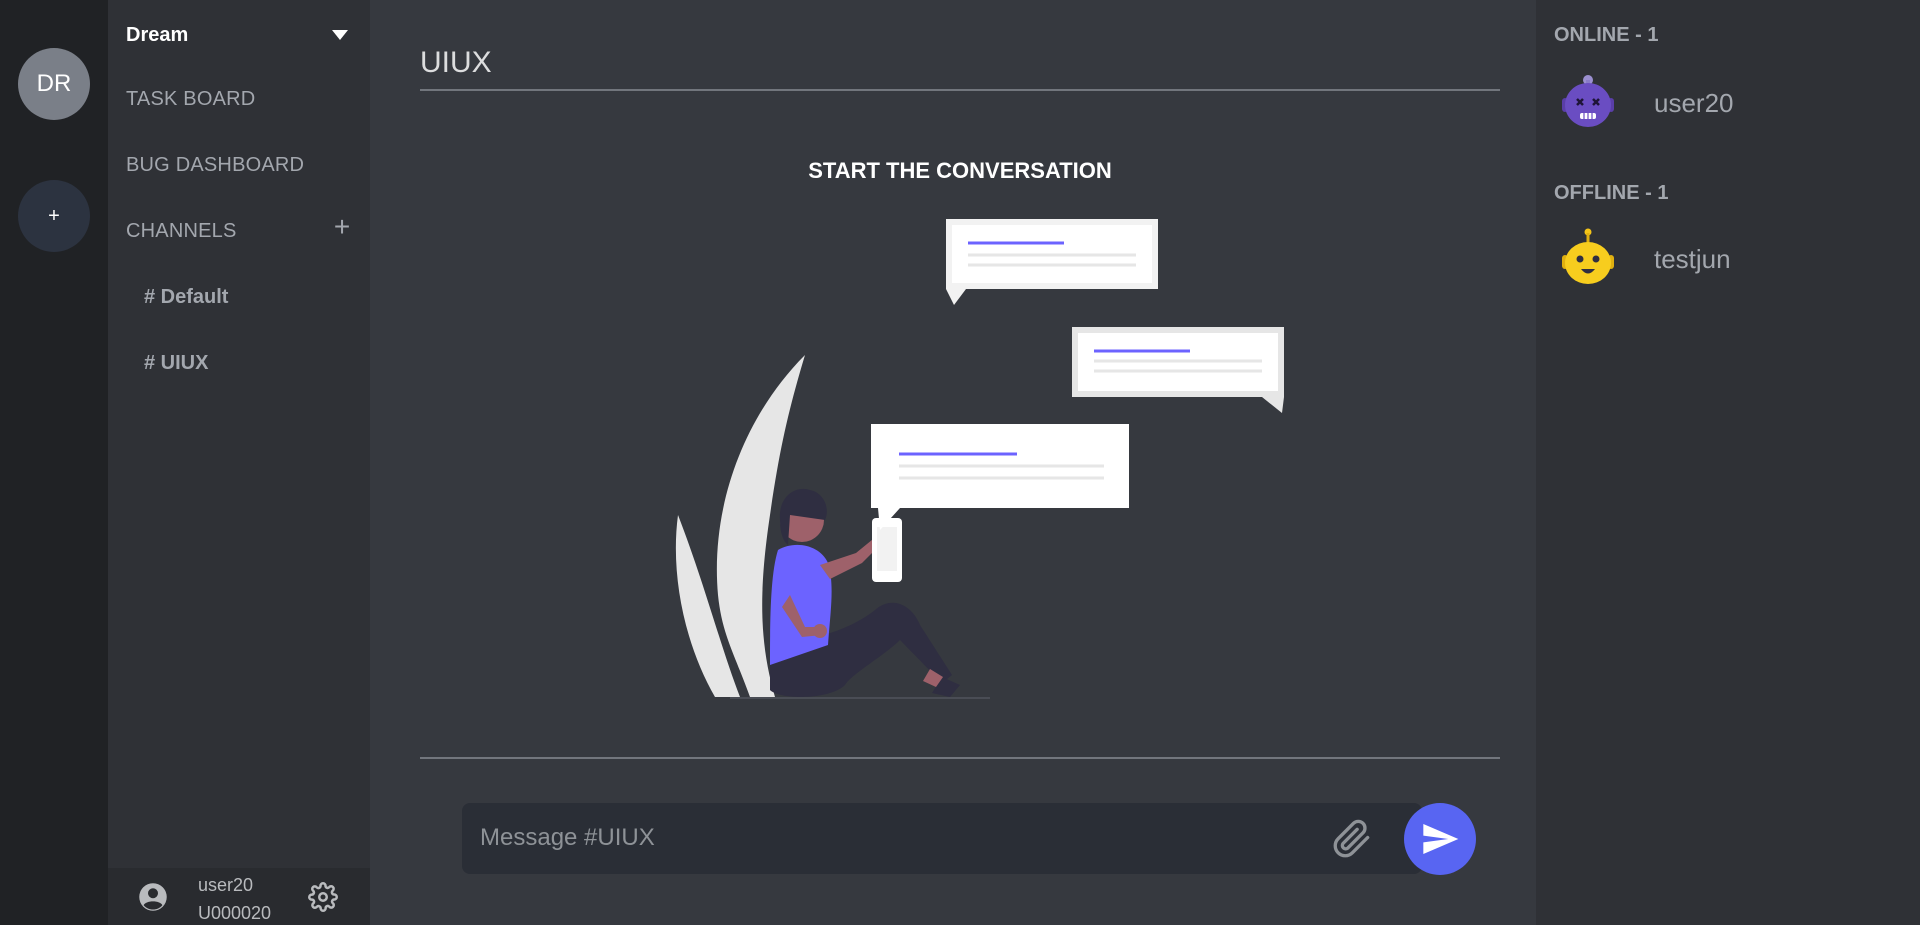  What do you see at coordinates (190, 99) in the screenshot?
I see `nav-task-board: TASK BOARD` at bounding box center [190, 99].